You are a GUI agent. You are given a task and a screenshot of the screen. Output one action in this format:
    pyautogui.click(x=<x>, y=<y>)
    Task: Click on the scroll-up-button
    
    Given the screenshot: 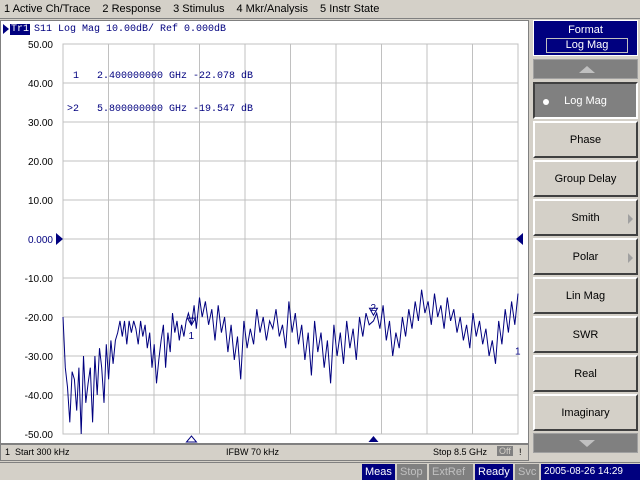 What is the action you would take?
    pyautogui.click(x=585, y=69)
    